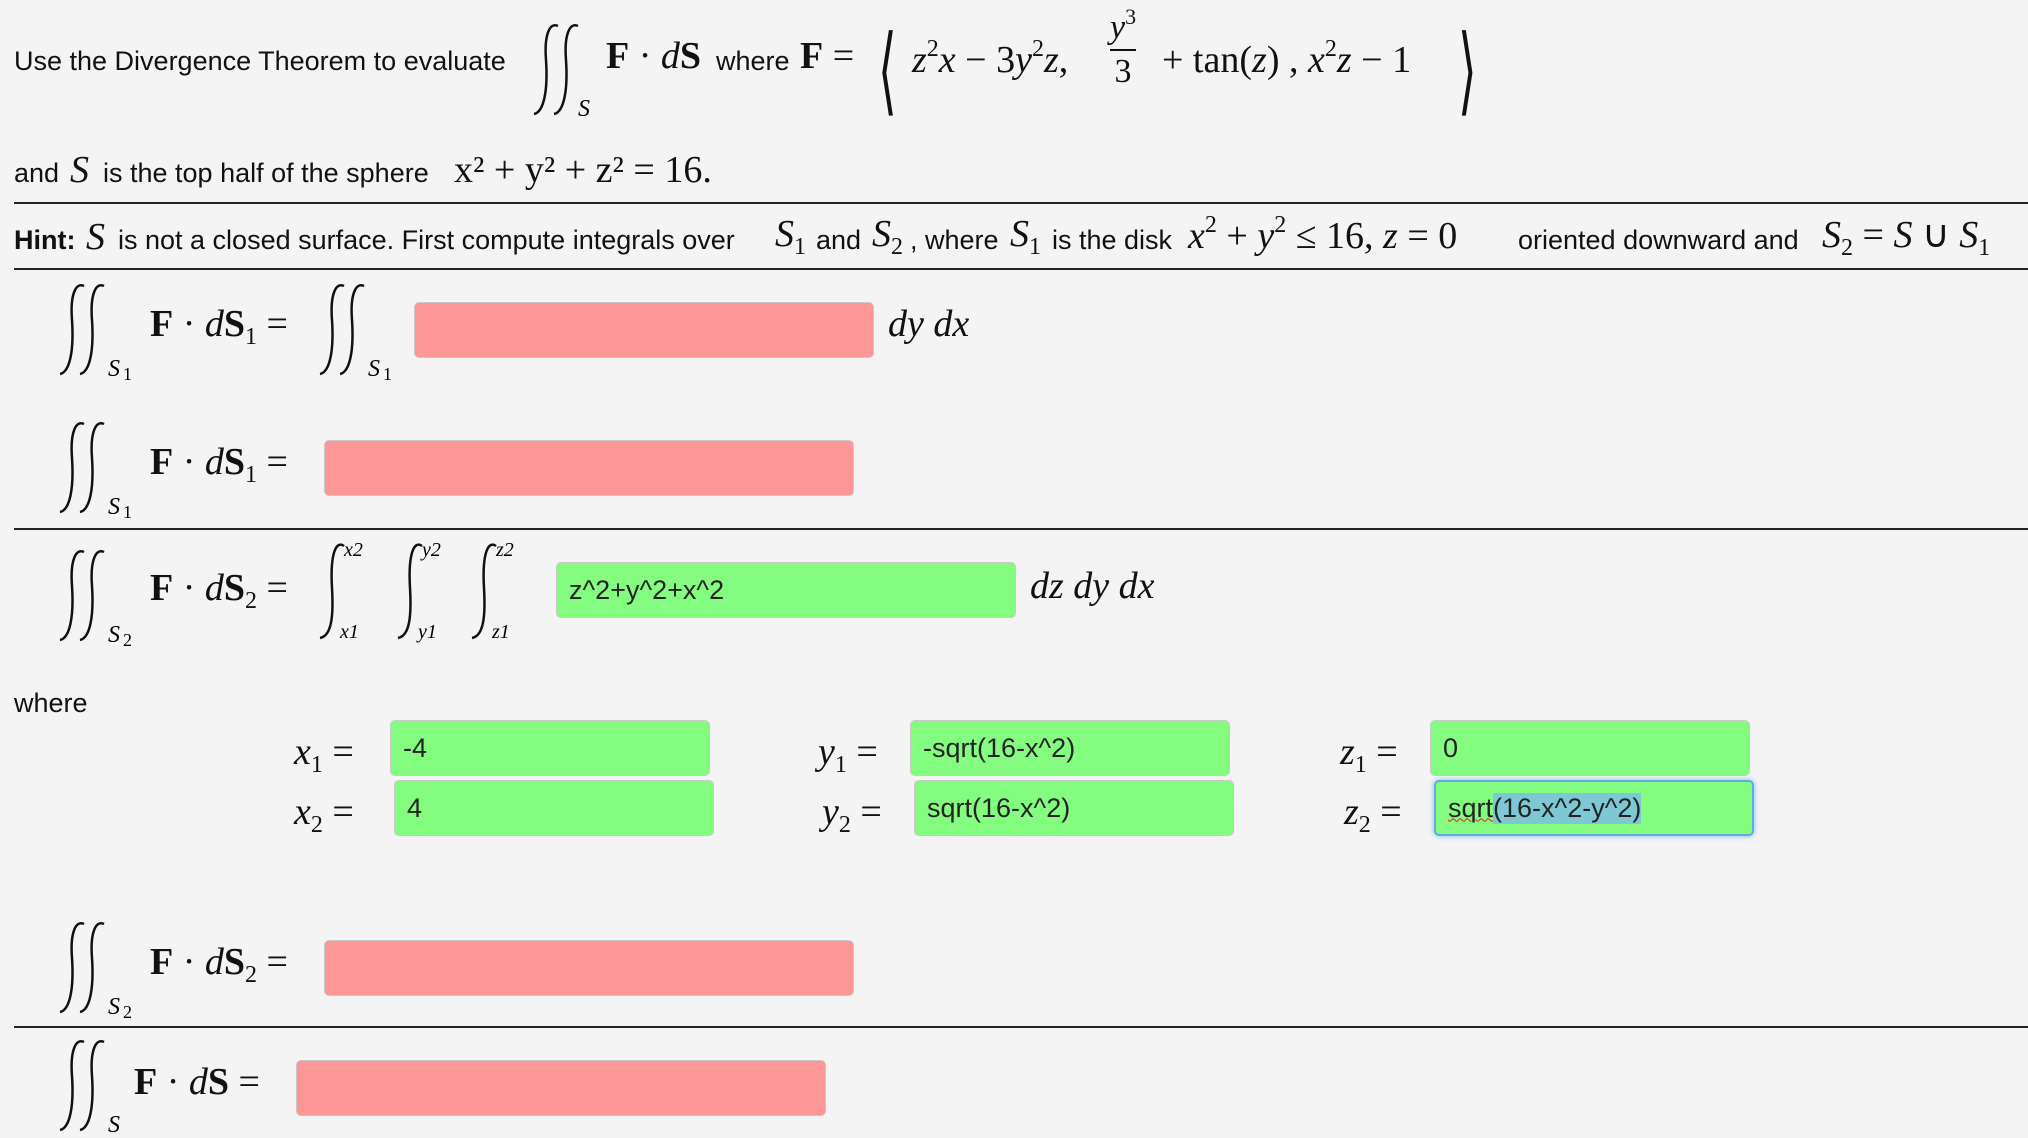  I want to click on f-dot-ds: F · dS, so click(654, 56).